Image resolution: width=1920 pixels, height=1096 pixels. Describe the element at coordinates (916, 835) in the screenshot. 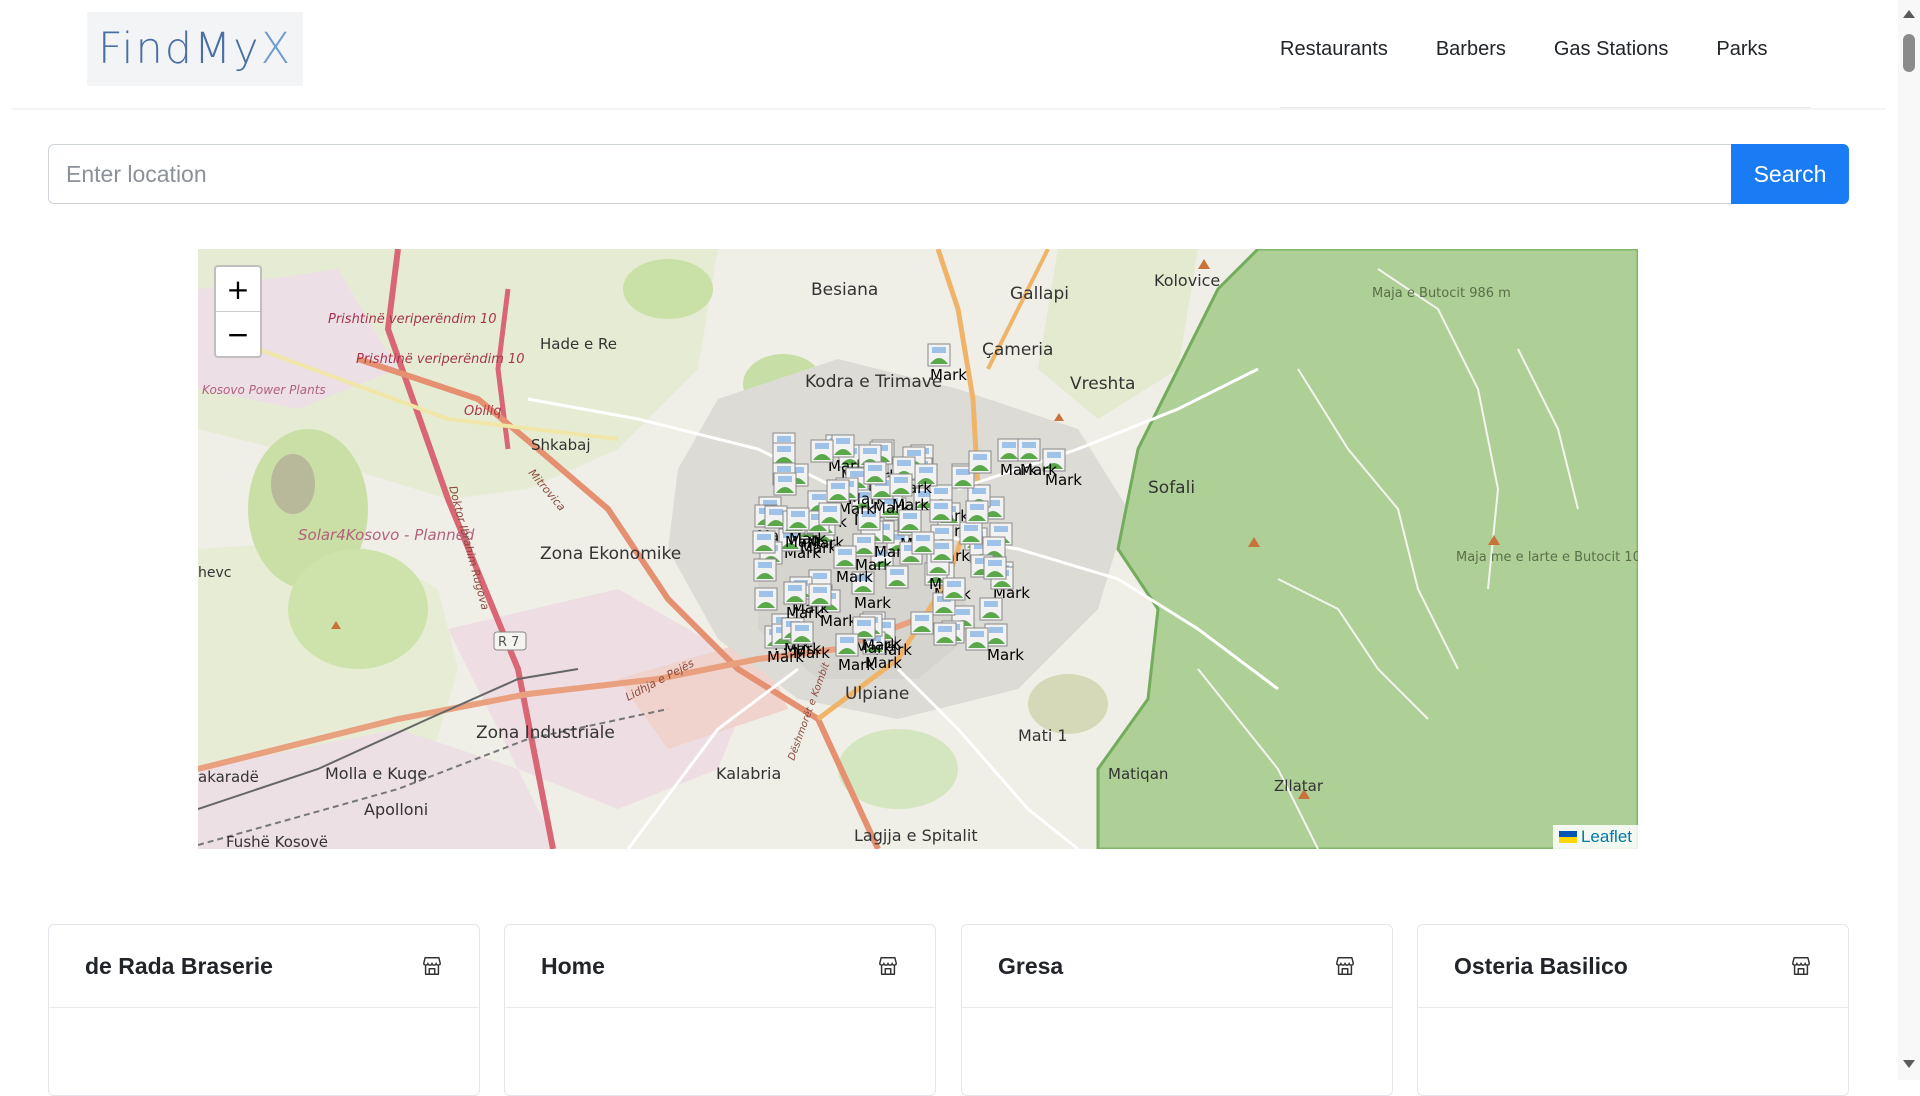

I see `map-label-lagjja-e-spitalit: Lagjja e Spitalit` at that location.